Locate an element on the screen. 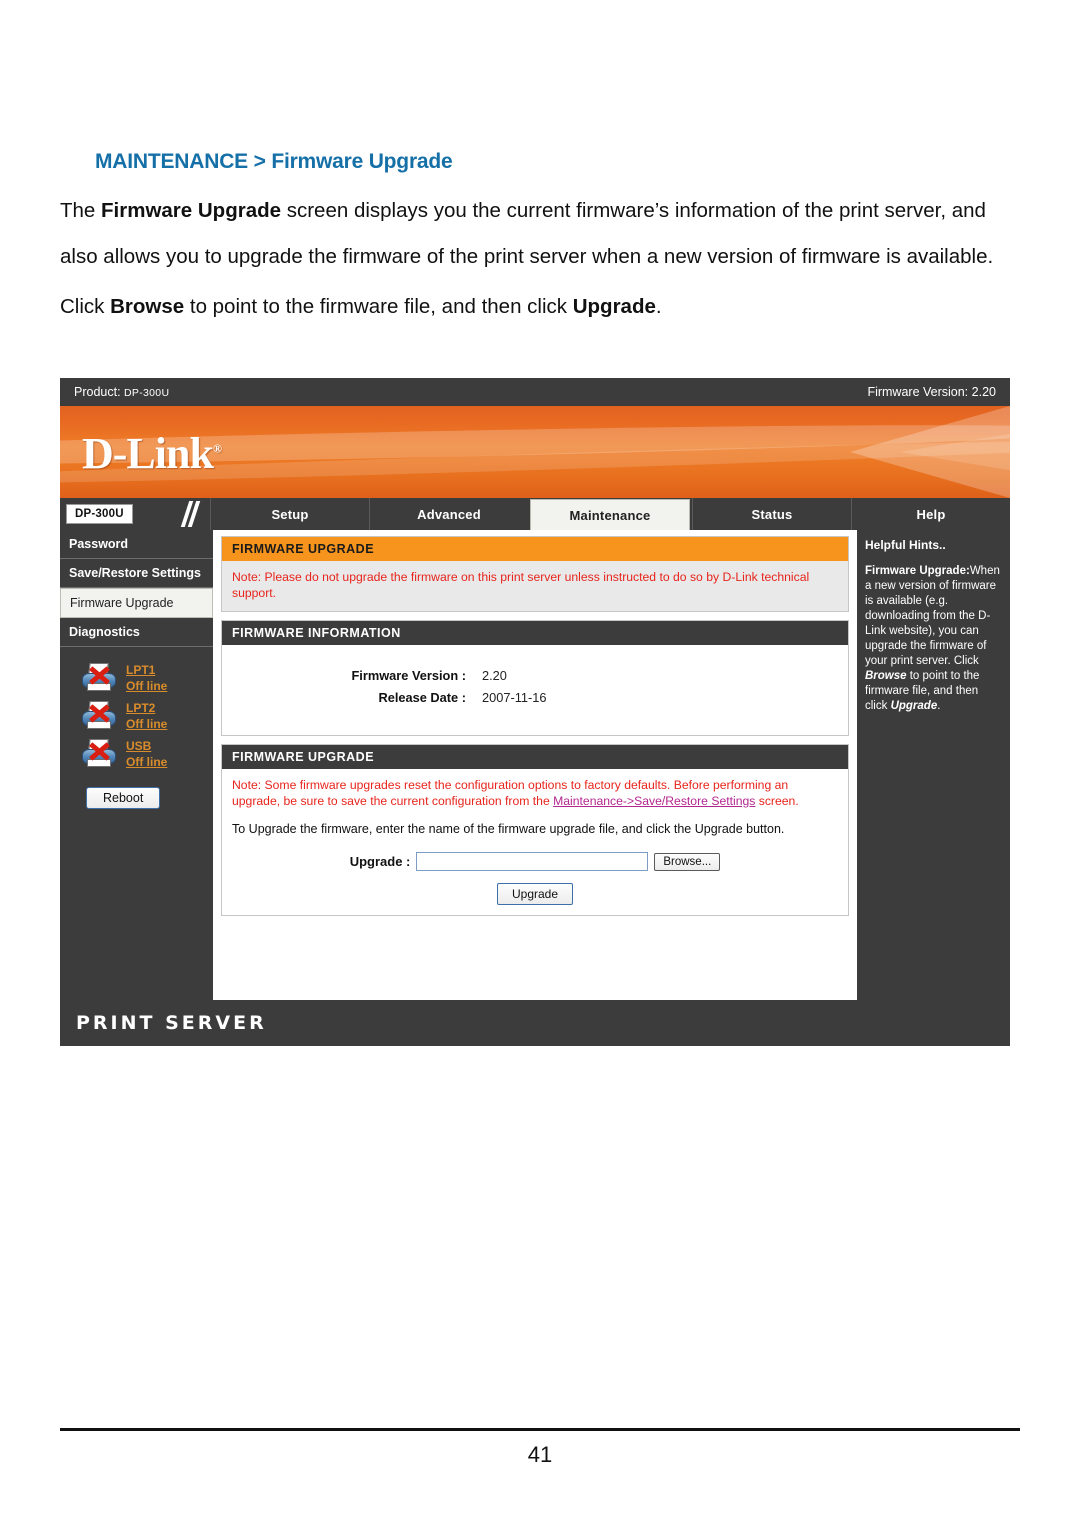 Image resolution: width=1080 pixels, height=1527 pixels. printer-links-lpt2: LPT2 Off line is located at coordinates (146, 716).